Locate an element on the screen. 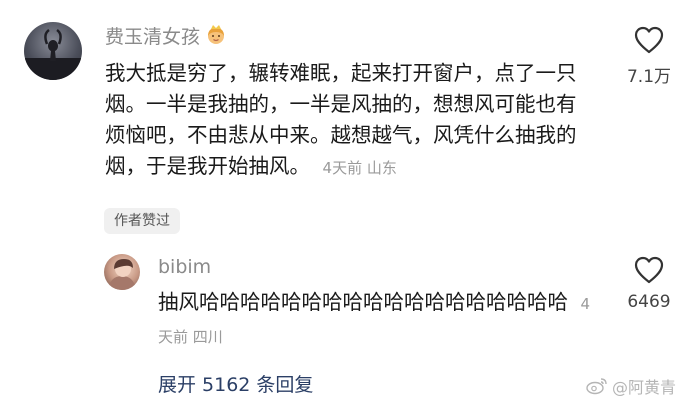  reply-like-count: 6469 is located at coordinates (649, 302).